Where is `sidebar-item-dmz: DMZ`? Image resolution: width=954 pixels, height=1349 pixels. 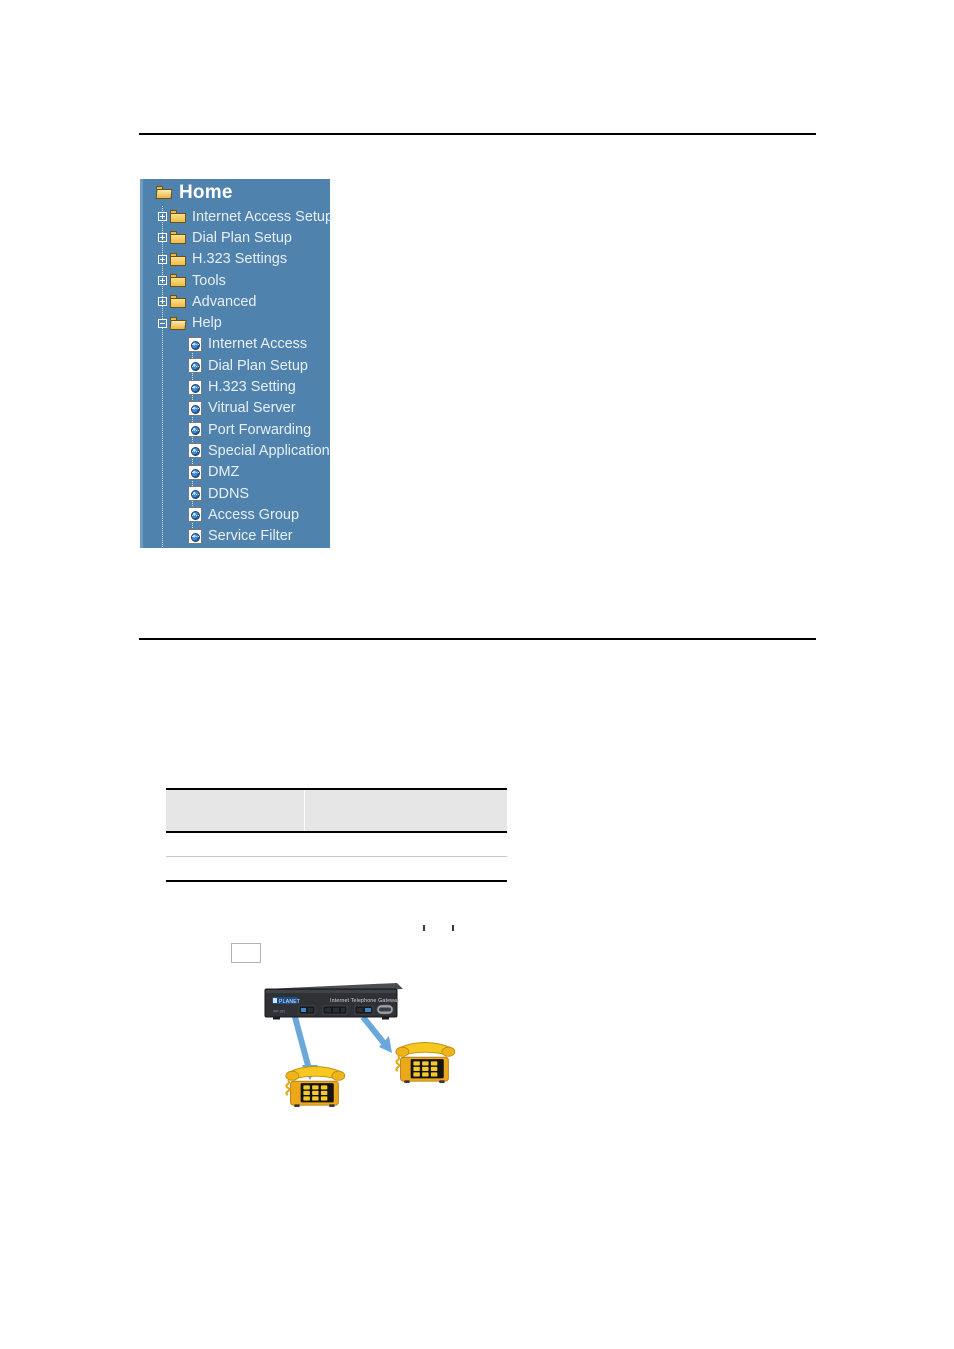
sidebar-item-dmz: DMZ is located at coordinates (236, 472).